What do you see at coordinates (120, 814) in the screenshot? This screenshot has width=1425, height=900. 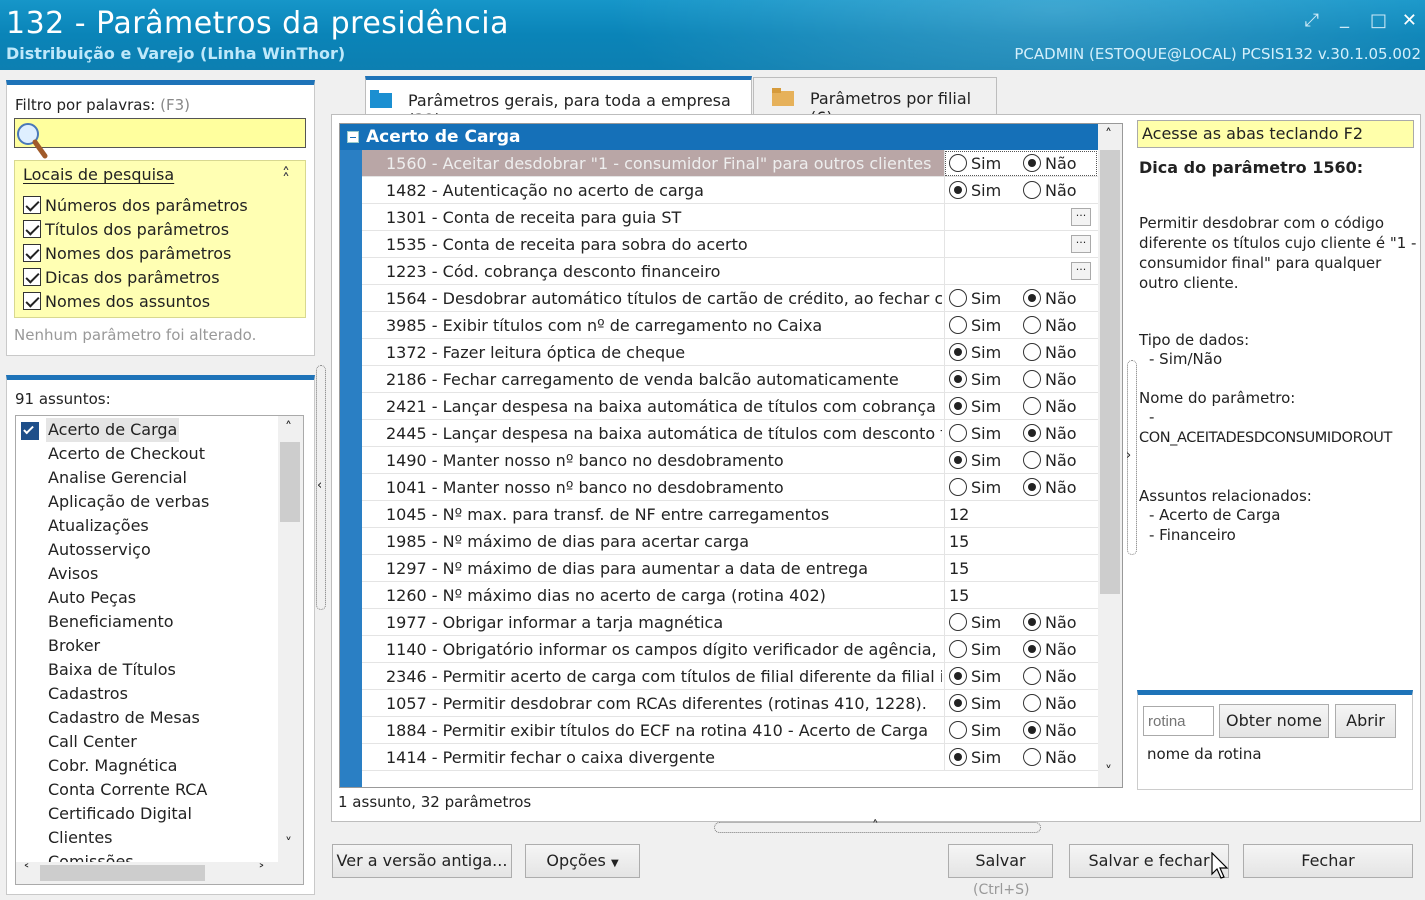 I see `topic-item: Certificado Digital` at bounding box center [120, 814].